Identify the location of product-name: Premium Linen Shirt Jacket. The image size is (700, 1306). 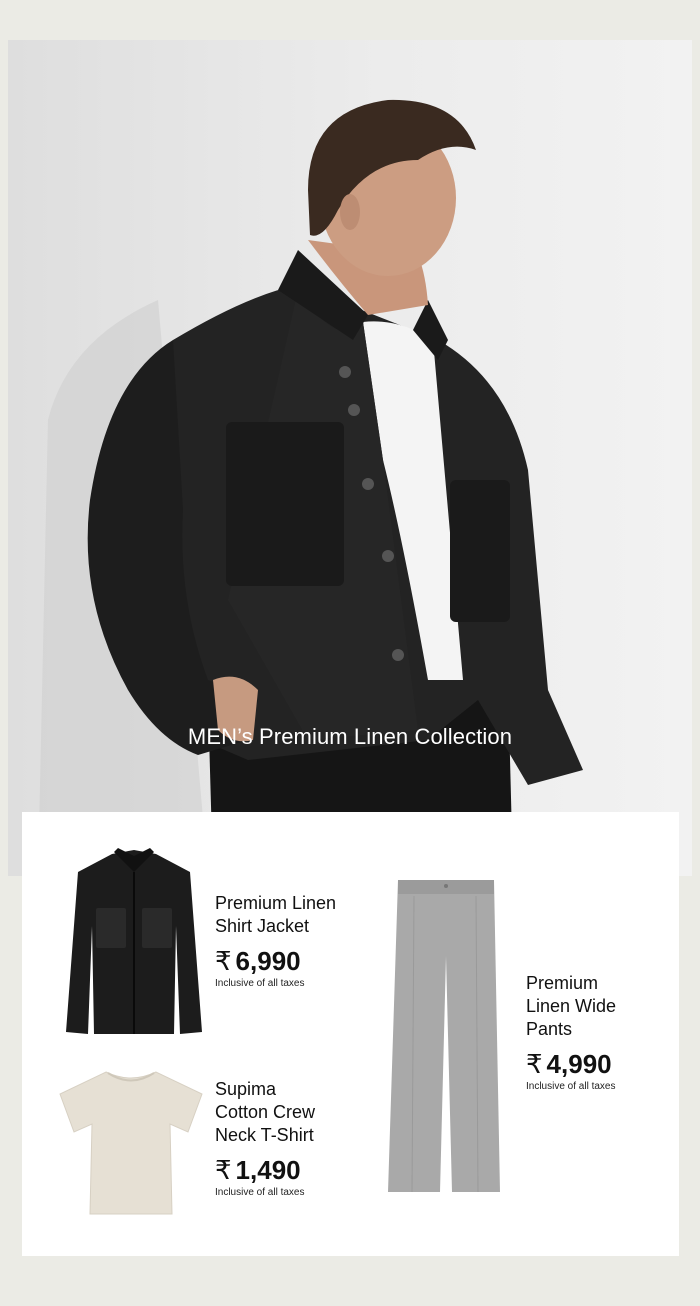
(276, 914).